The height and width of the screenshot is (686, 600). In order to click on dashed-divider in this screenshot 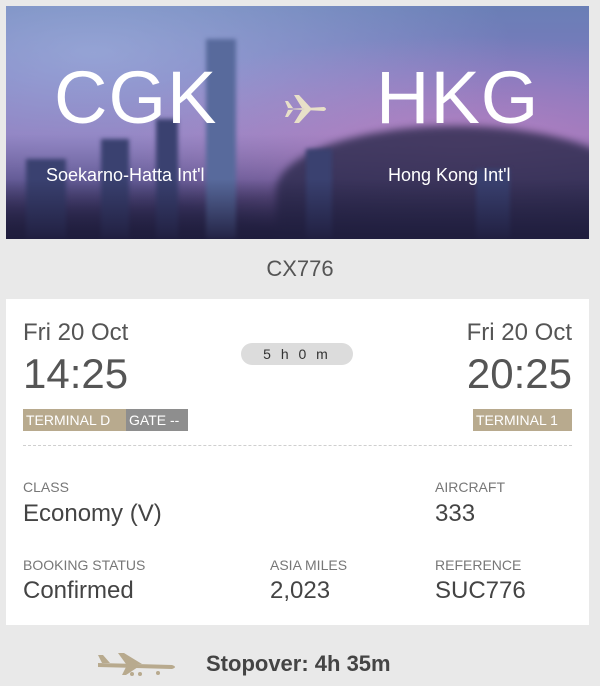, I will do `click(297, 445)`.